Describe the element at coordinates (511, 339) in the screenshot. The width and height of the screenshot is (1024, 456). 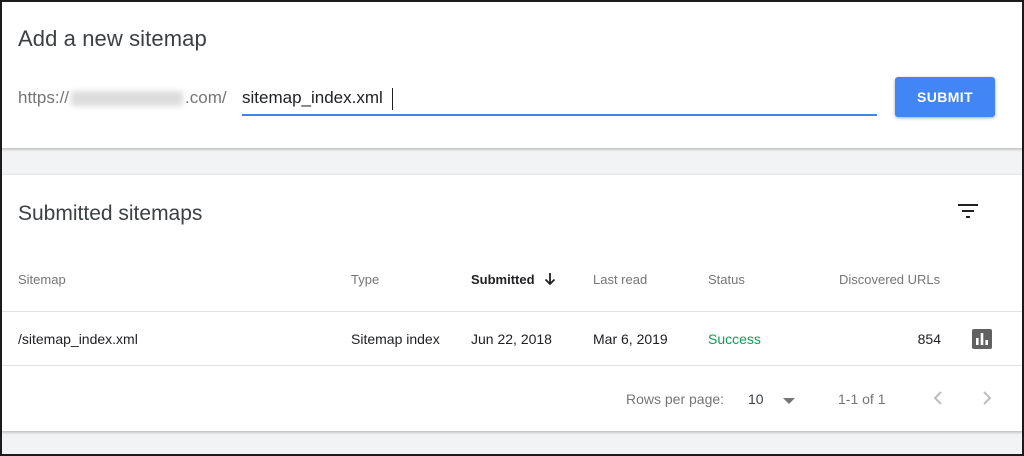
I see `cell-submitted: Jun 22, 2018` at that location.